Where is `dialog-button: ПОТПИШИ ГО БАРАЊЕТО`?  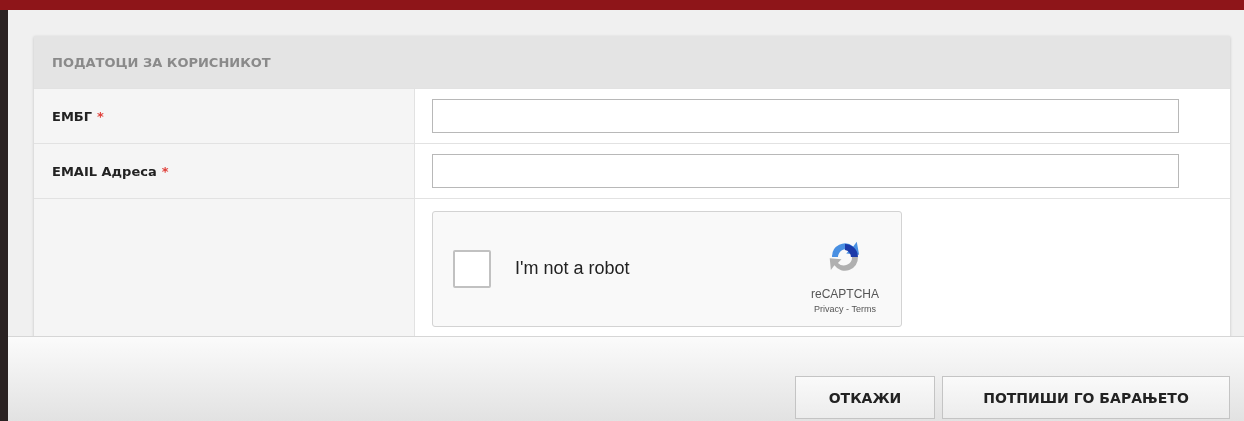
dialog-button: ПОТПИШИ ГО БАРАЊЕТО is located at coordinates (1086, 397).